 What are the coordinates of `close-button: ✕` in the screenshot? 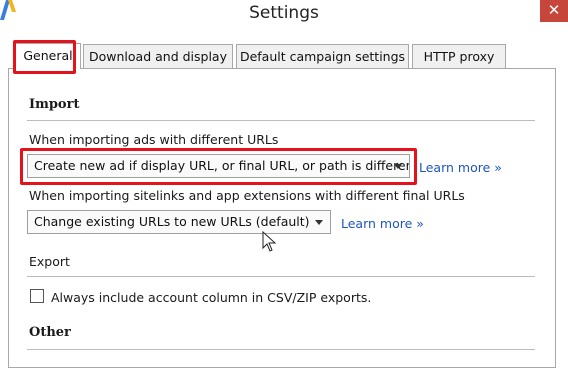 It's located at (554, 11).